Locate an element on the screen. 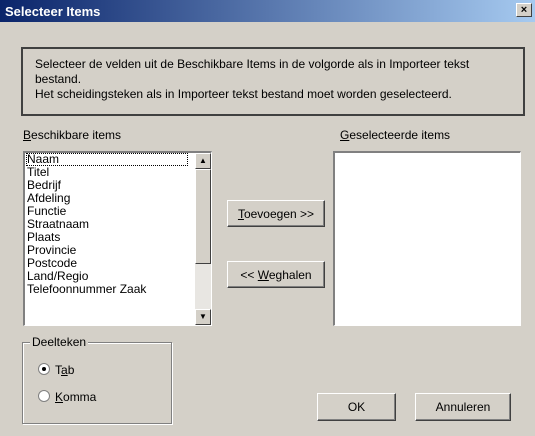 Image resolution: width=535 pixels, height=436 pixels. radio-comma: Komma is located at coordinates (67, 397).